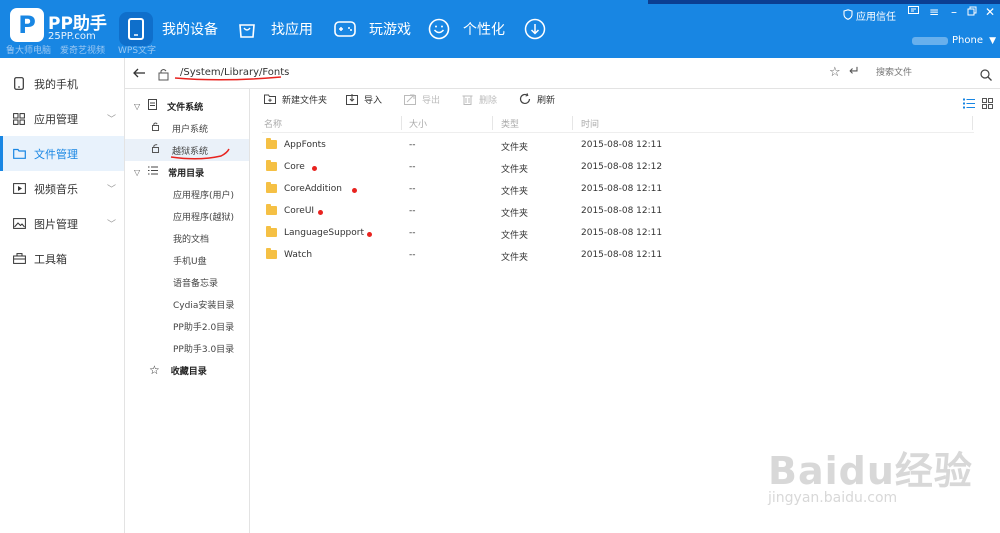  What do you see at coordinates (298, 255) in the screenshot?
I see `file-name: Watch` at bounding box center [298, 255].